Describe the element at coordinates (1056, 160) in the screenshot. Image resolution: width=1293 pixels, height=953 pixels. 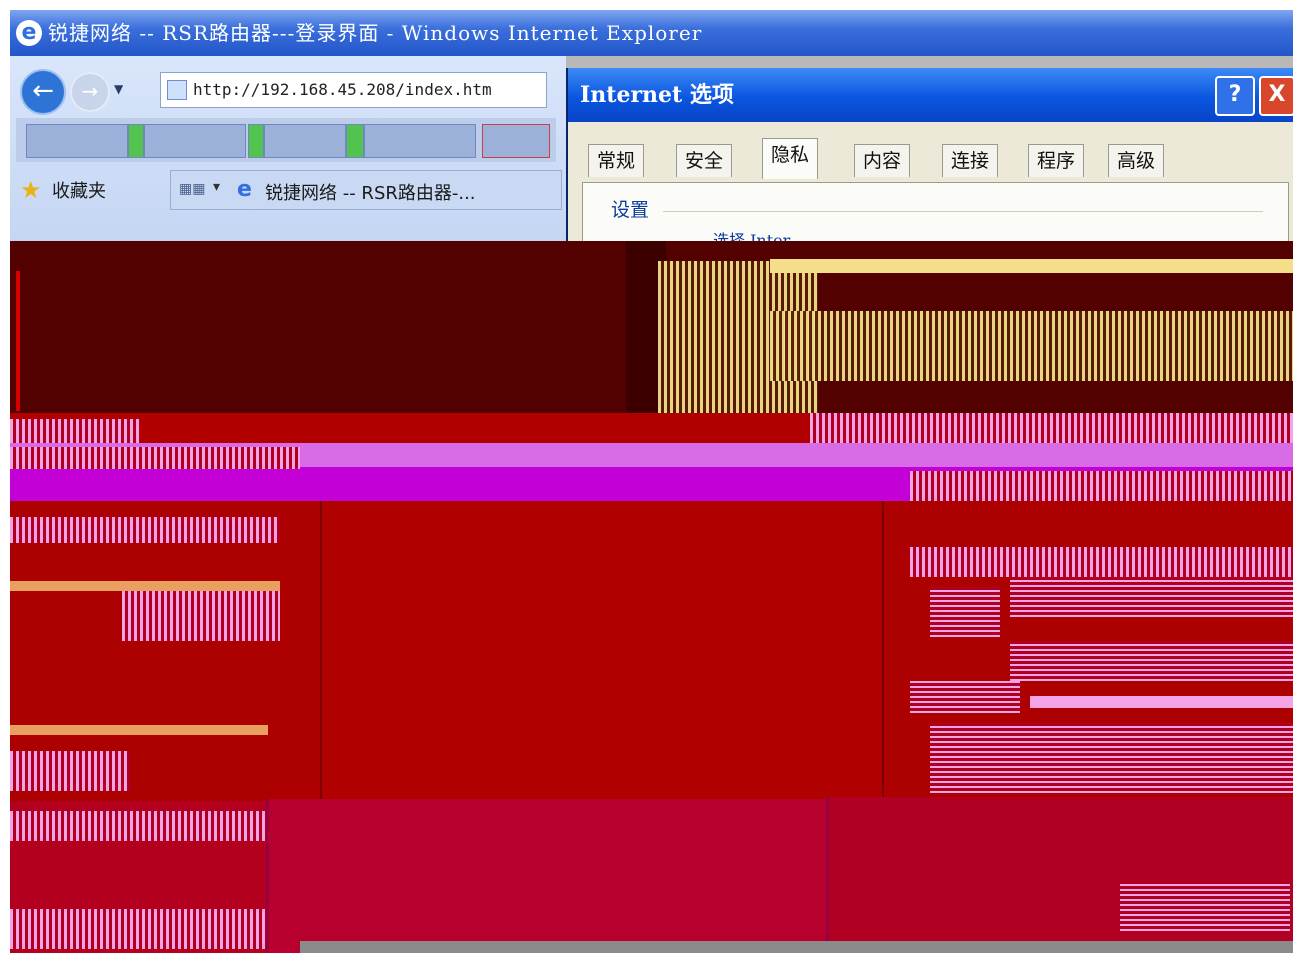
I see `tab-programs: 程序` at that location.